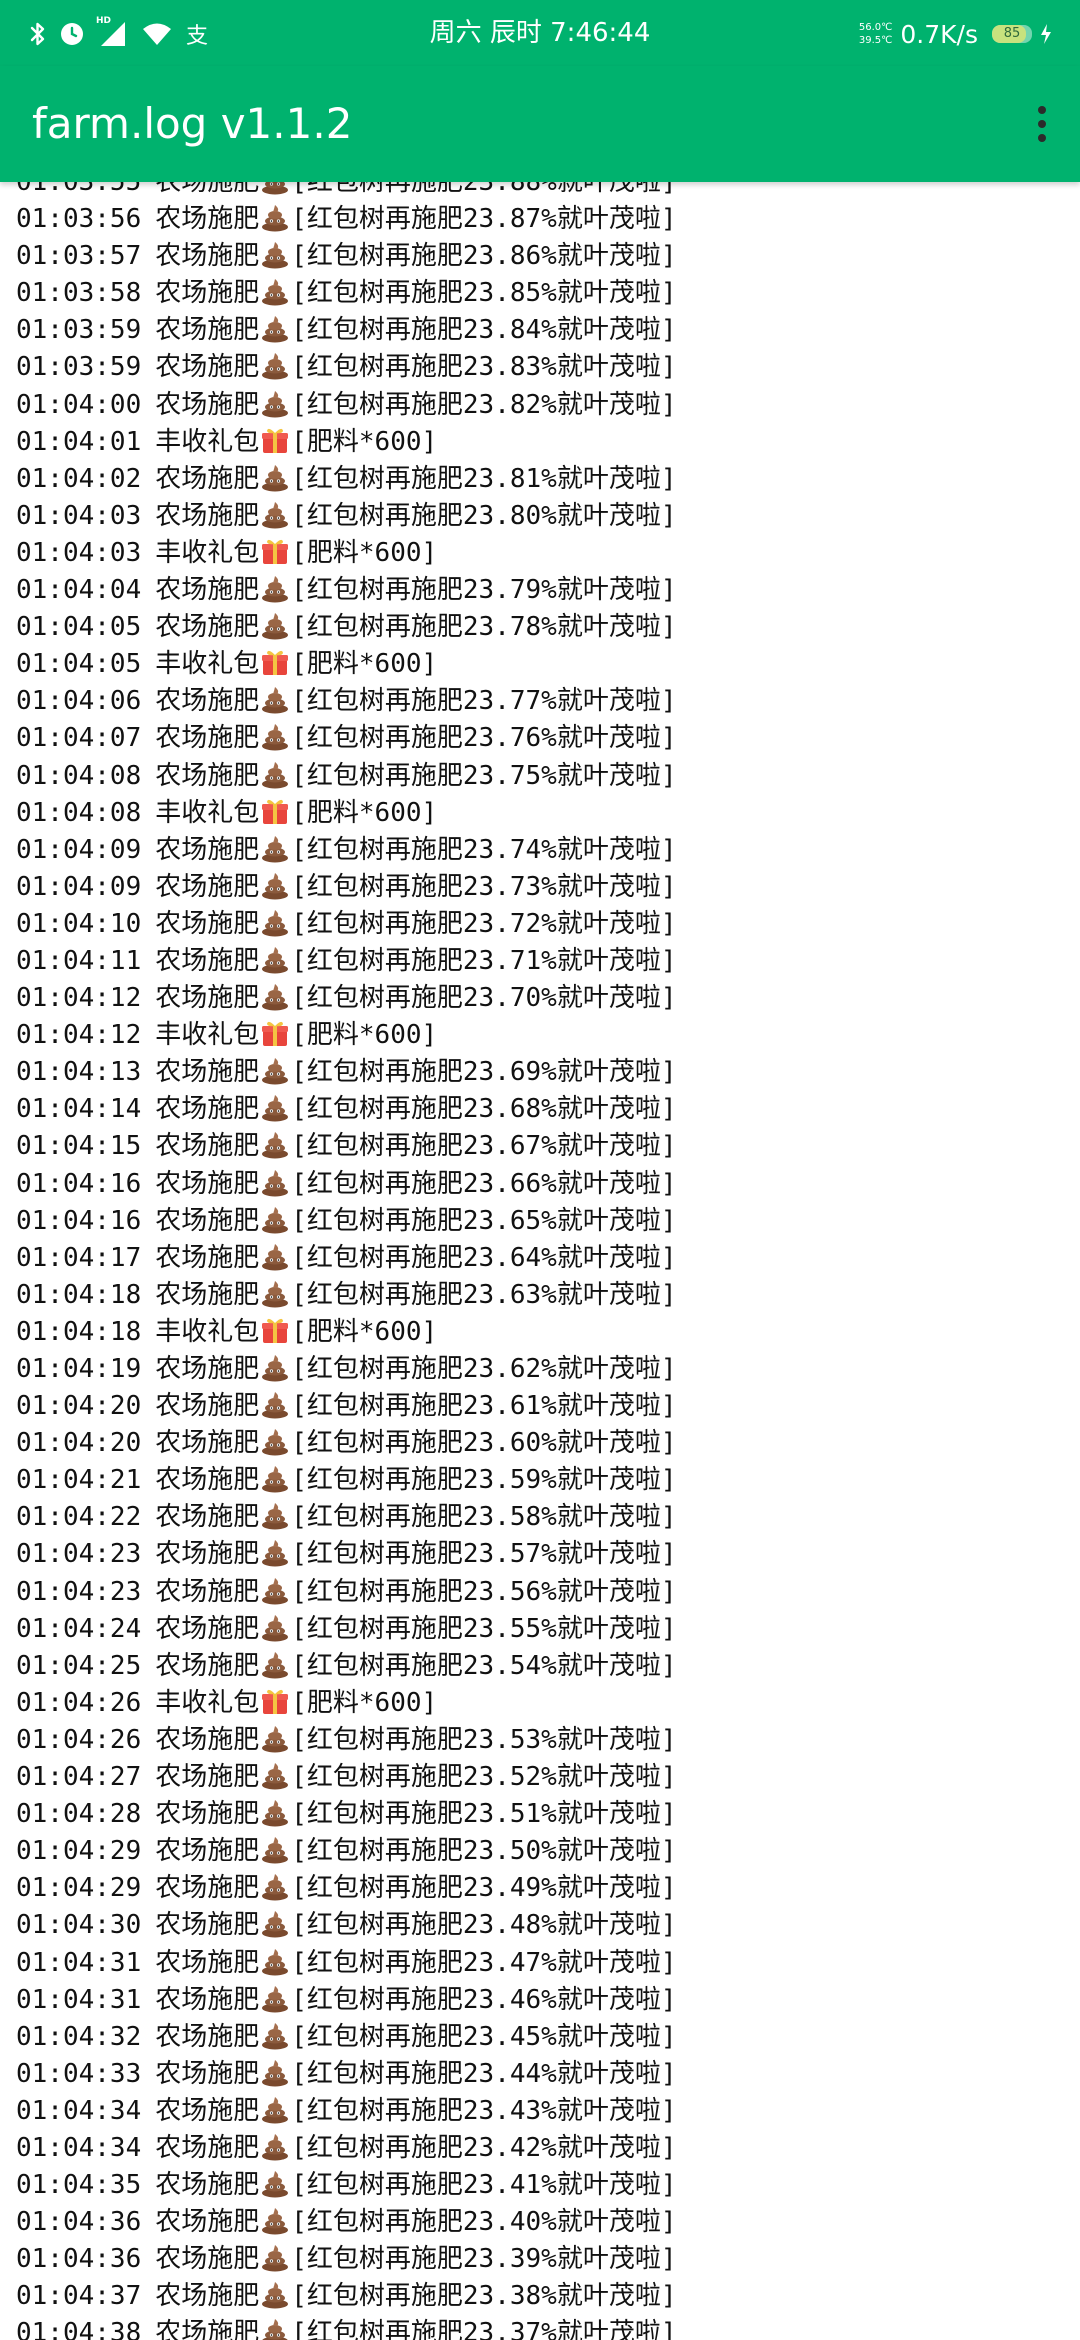 The width and height of the screenshot is (1080, 2340). What do you see at coordinates (79, 1851) in the screenshot?
I see `log-timestamp: 01:04:29` at bounding box center [79, 1851].